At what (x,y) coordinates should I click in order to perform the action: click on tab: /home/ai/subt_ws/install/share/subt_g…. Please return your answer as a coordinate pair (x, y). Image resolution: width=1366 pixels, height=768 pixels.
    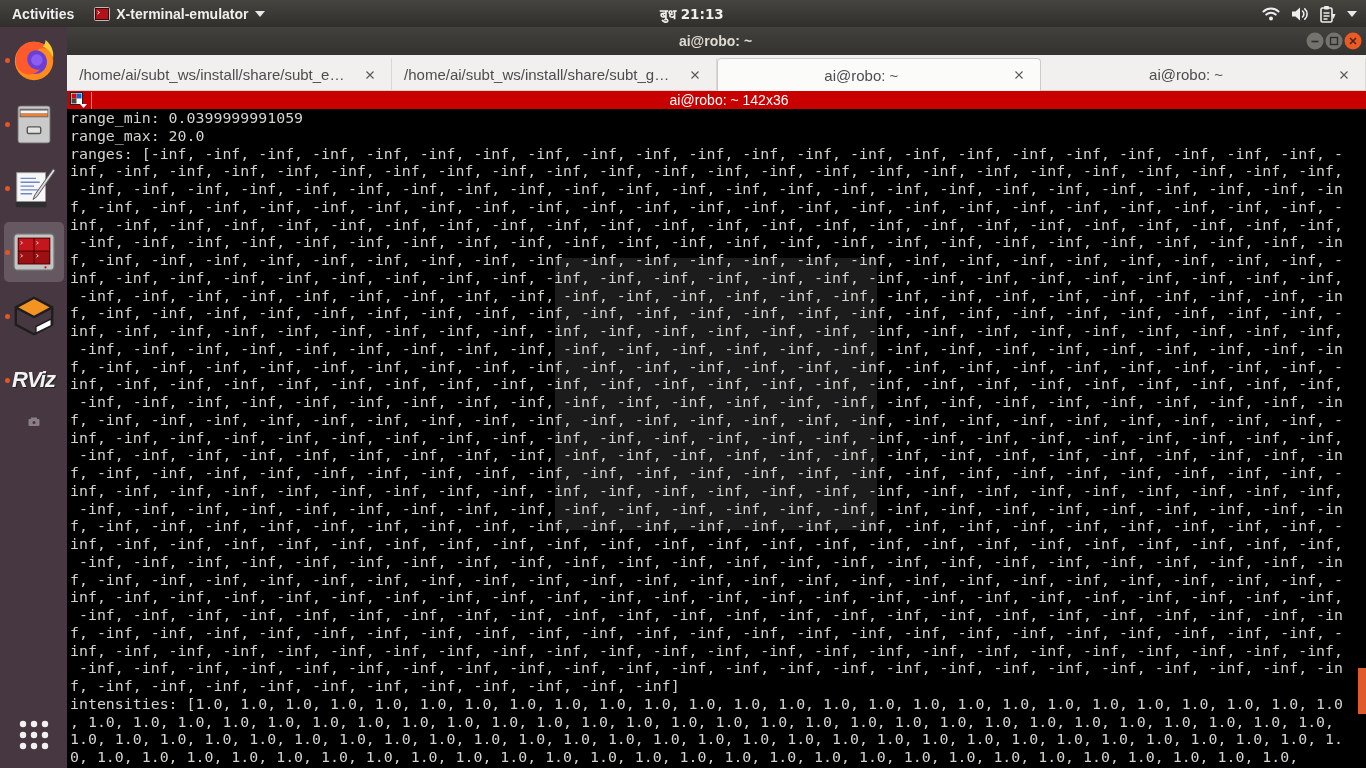
    Looking at the image, I should click on (554, 74).